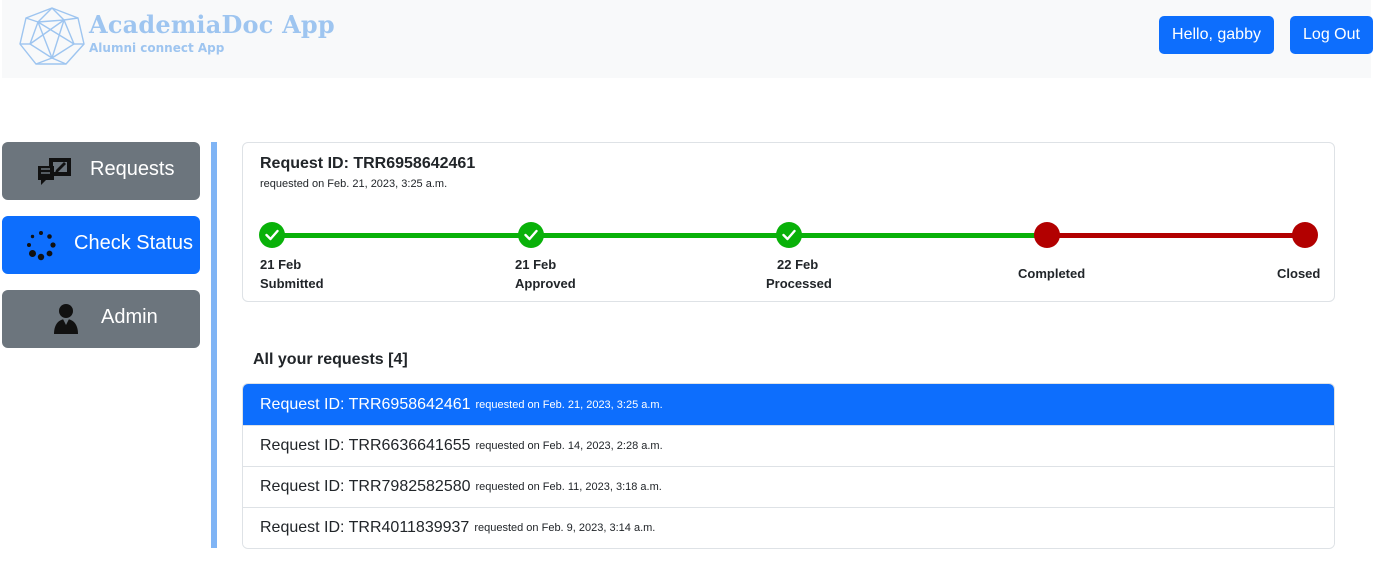 This screenshot has height=583, width=1376. I want to click on sidebar-item-admin: Admin, so click(101, 319).